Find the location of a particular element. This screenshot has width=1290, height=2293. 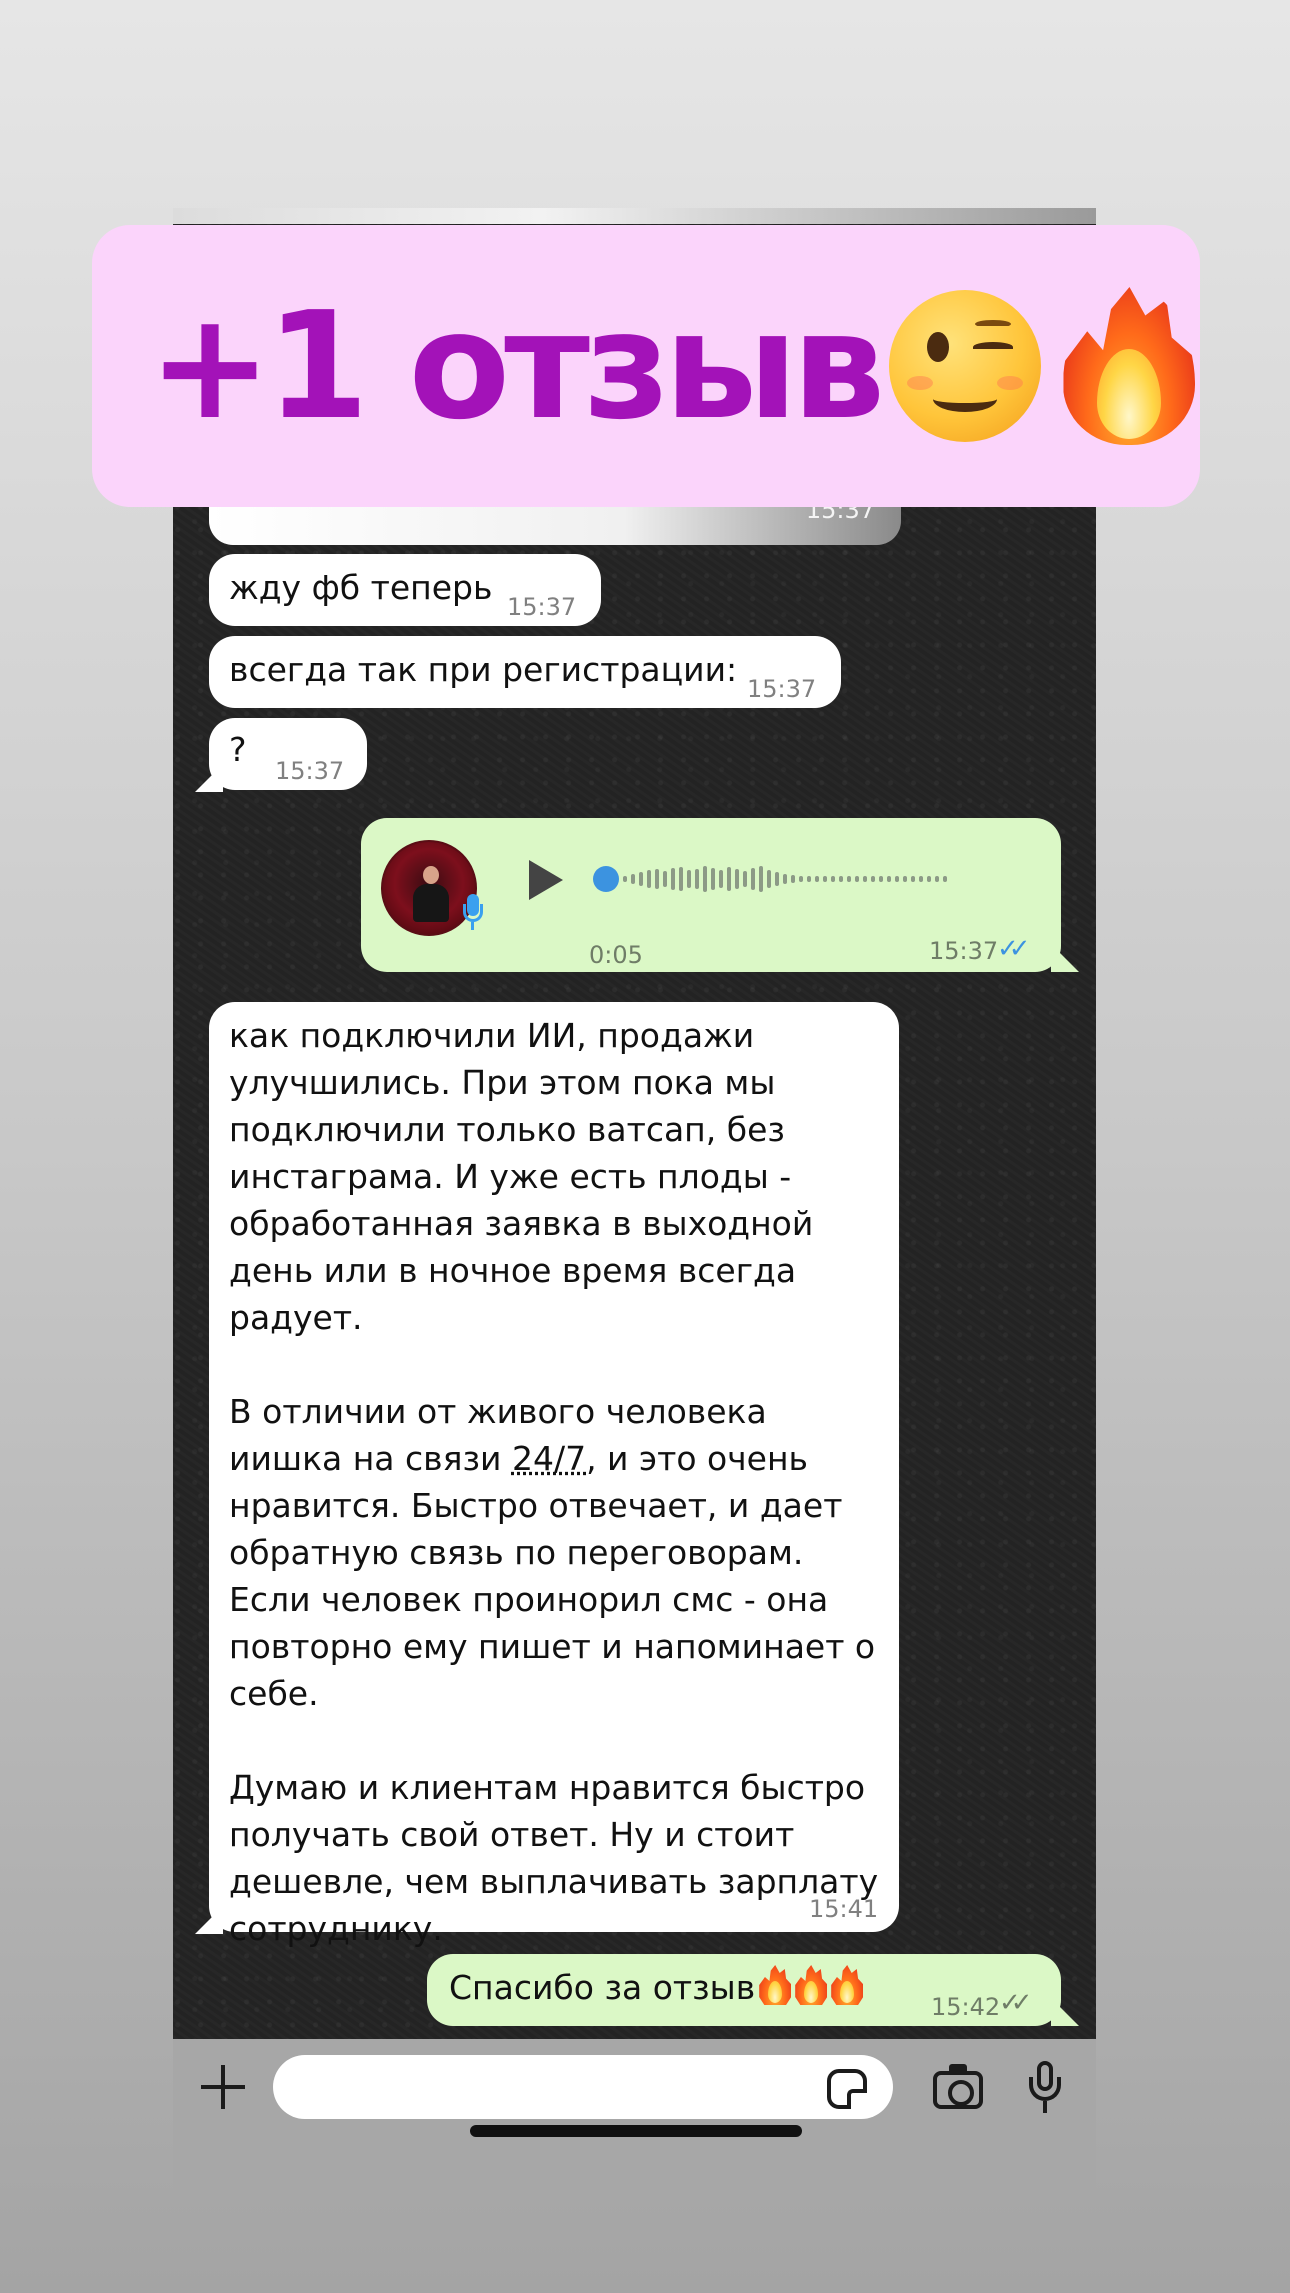

message-text: жду фб теперь is located at coordinates (361, 587).